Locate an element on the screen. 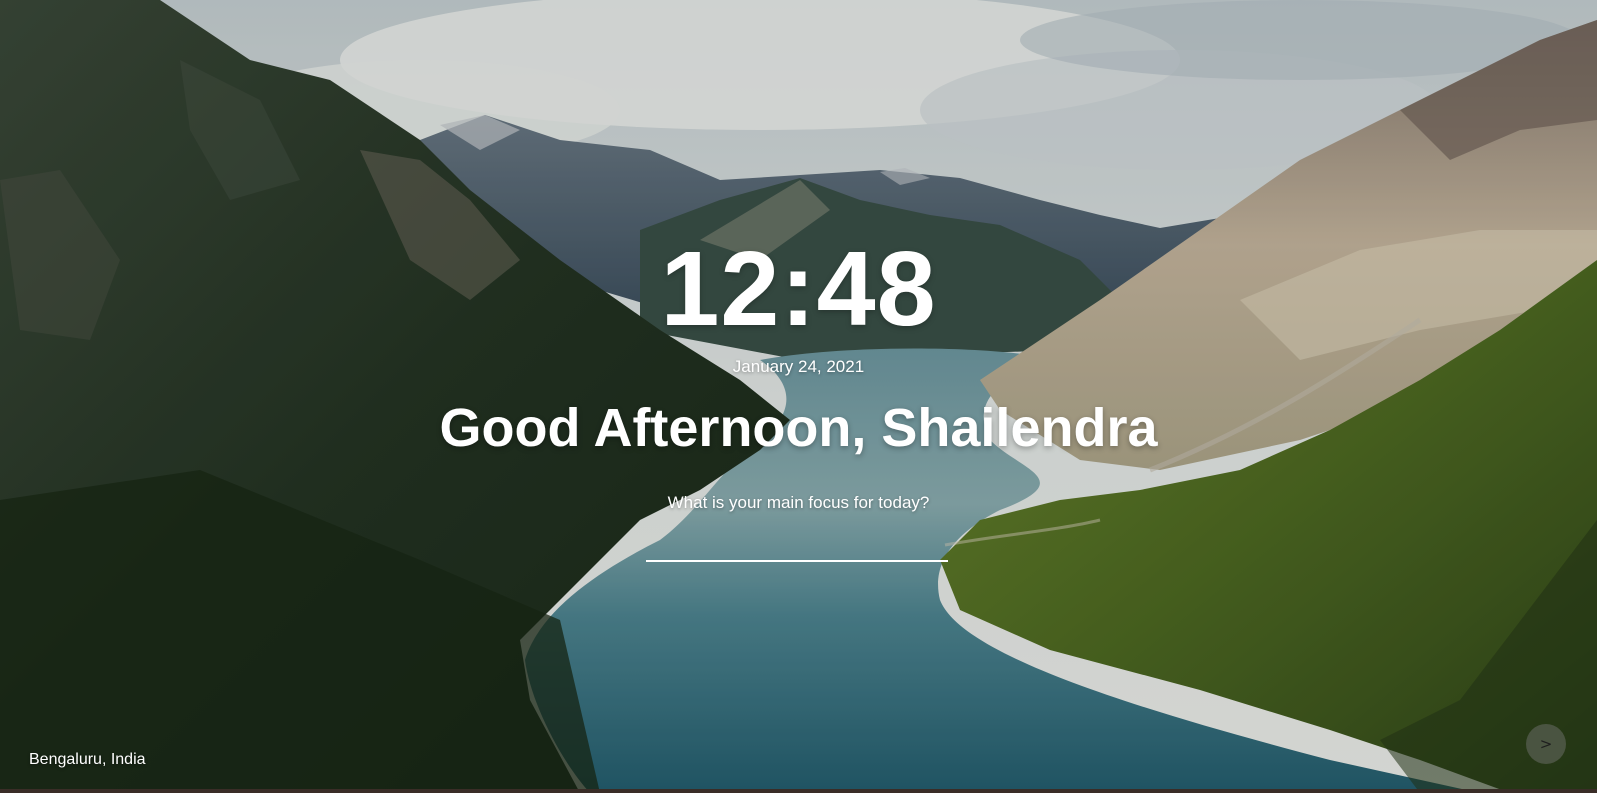 The image size is (1597, 793). next-background-button: > is located at coordinates (1546, 744).